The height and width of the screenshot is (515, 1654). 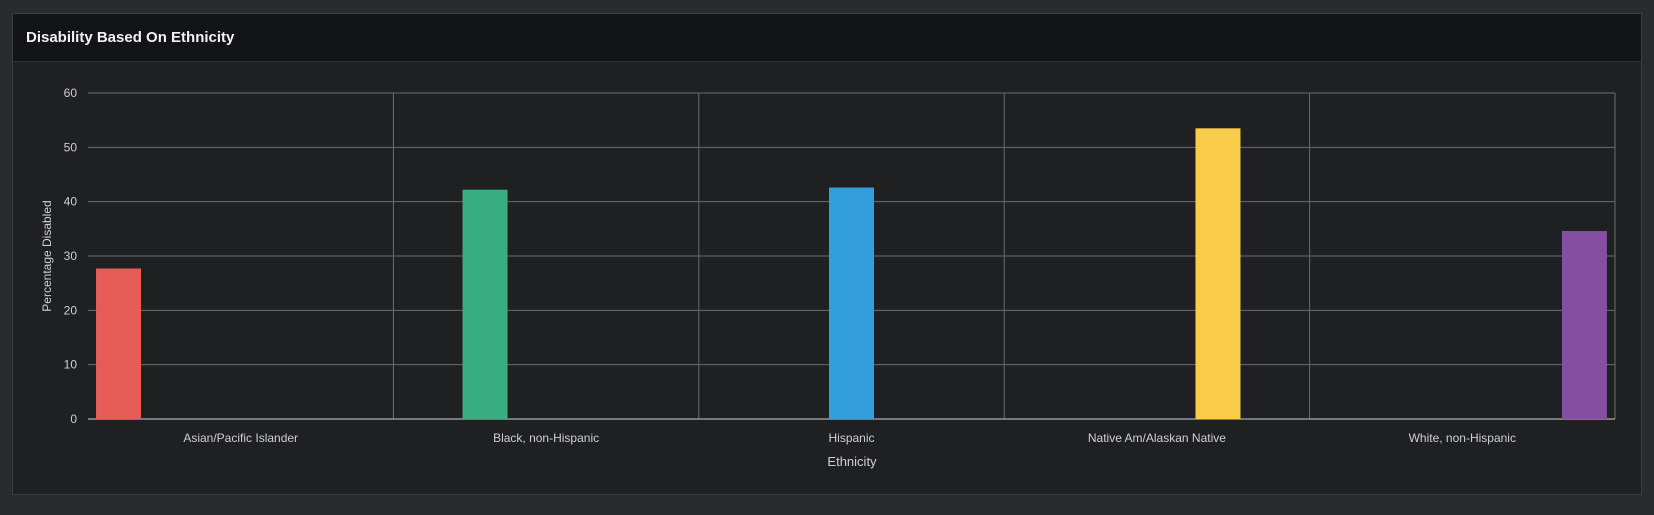 What do you see at coordinates (71, 310) in the screenshot?
I see `y-tick-label: 20` at bounding box center [71, 310].